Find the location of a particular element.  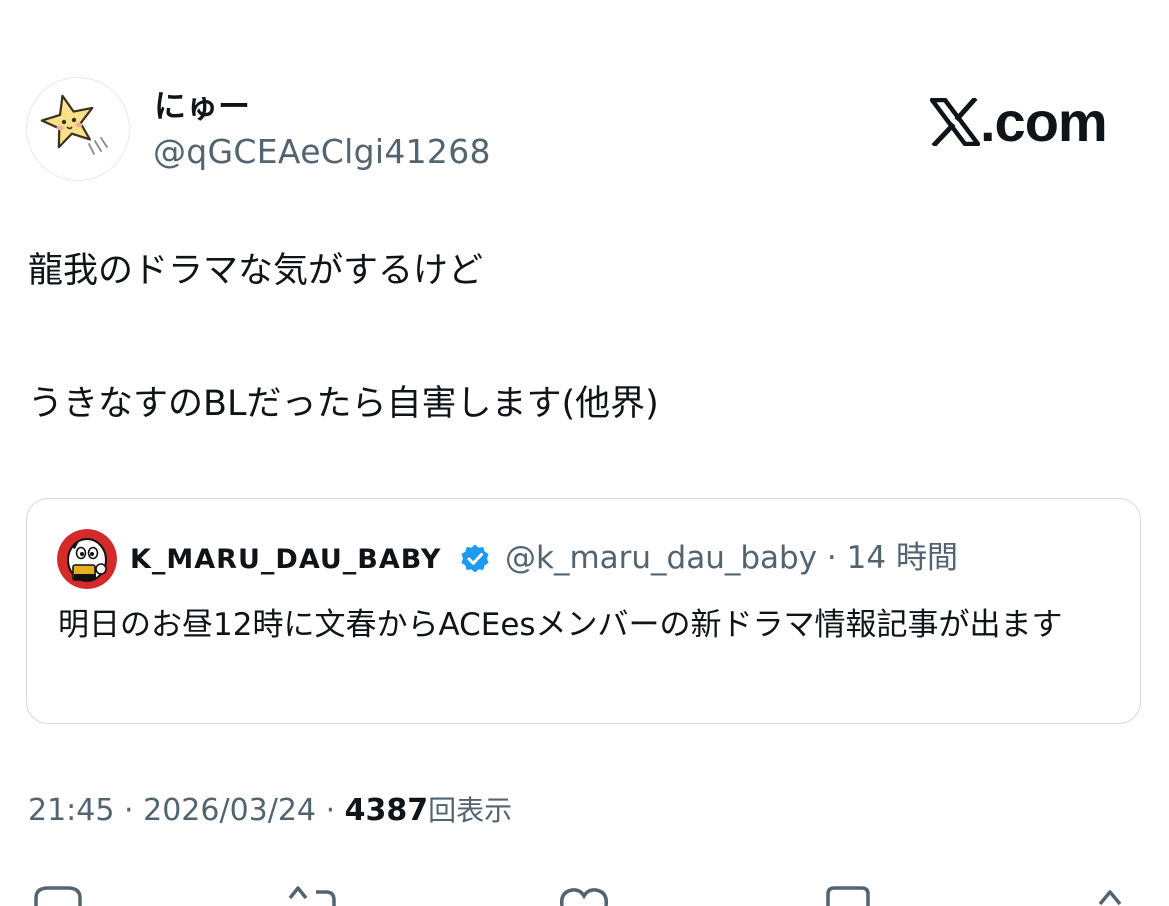

author-display-name: にゅー is located at coordinates (202, 106).